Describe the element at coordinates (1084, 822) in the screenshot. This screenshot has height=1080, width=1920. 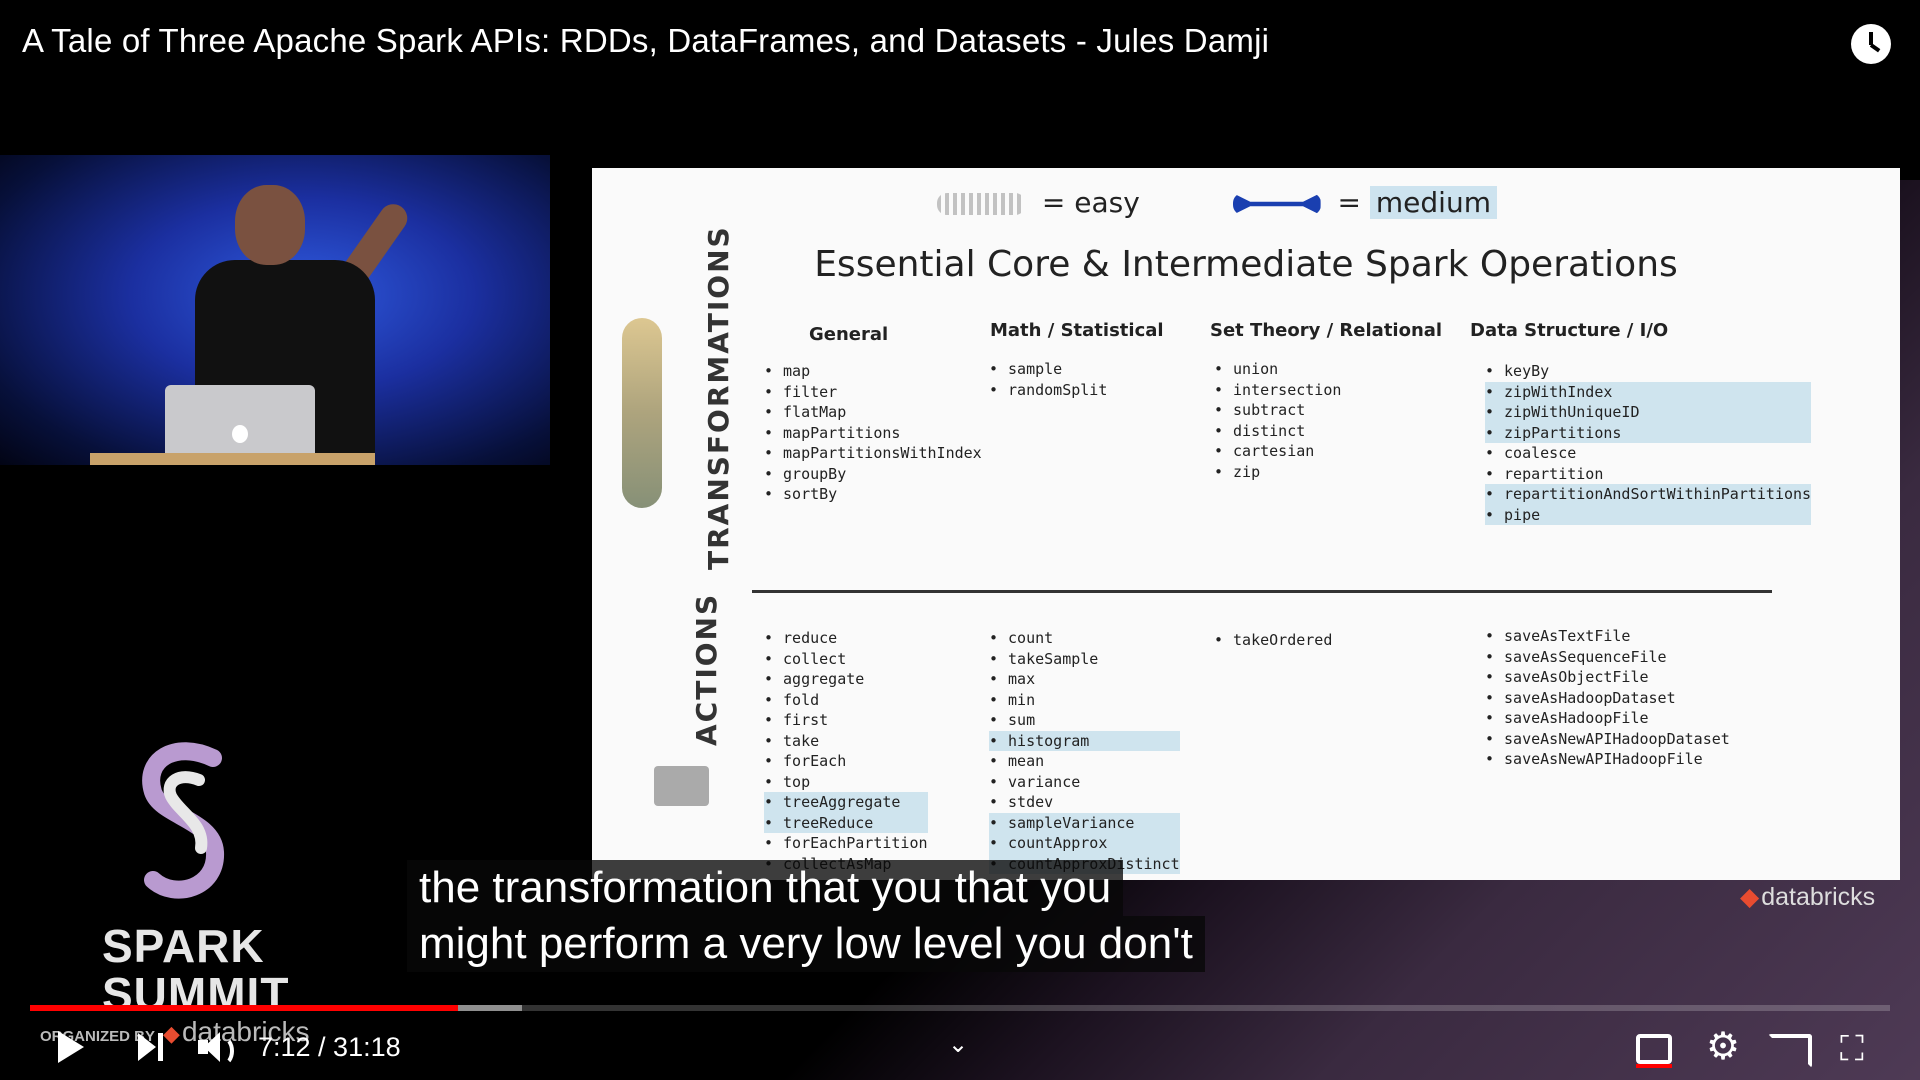
I see `operation-item: sampleVariance` at that location.